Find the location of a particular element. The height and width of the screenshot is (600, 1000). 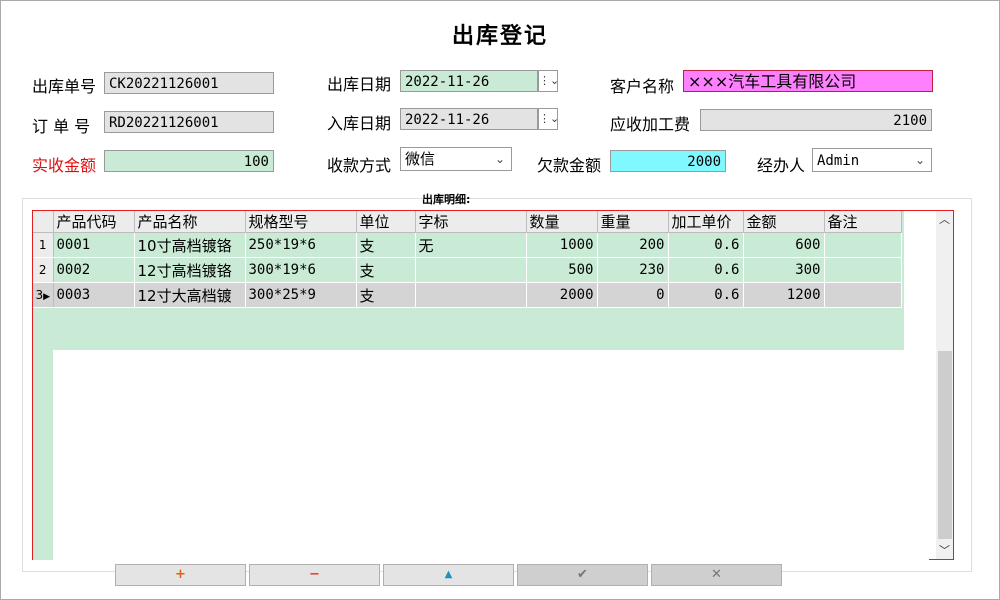

cell-qty: 1000 is located at coordinates (562, 245).